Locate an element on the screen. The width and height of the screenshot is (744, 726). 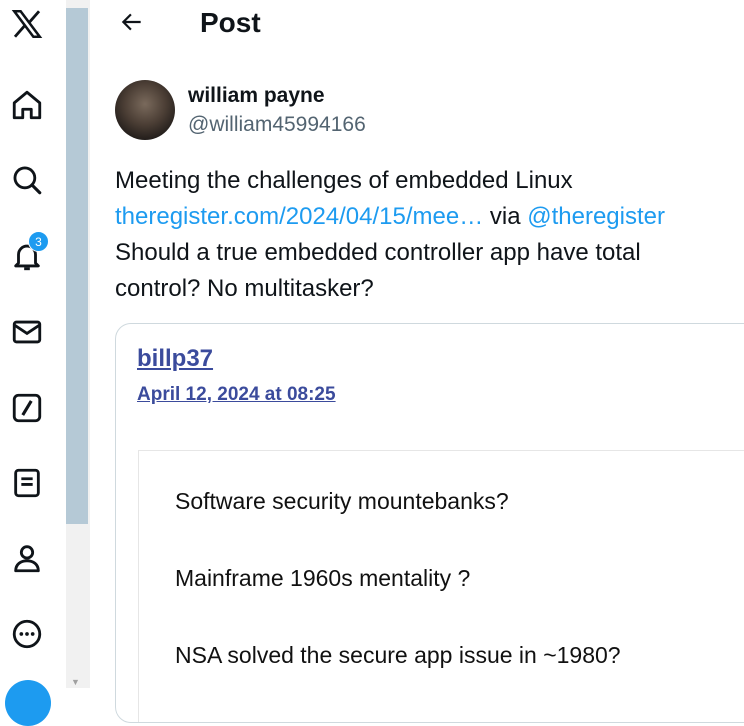
card-date-link: April 12, 2024 at 08:25 is located at coordinates (236, 394).